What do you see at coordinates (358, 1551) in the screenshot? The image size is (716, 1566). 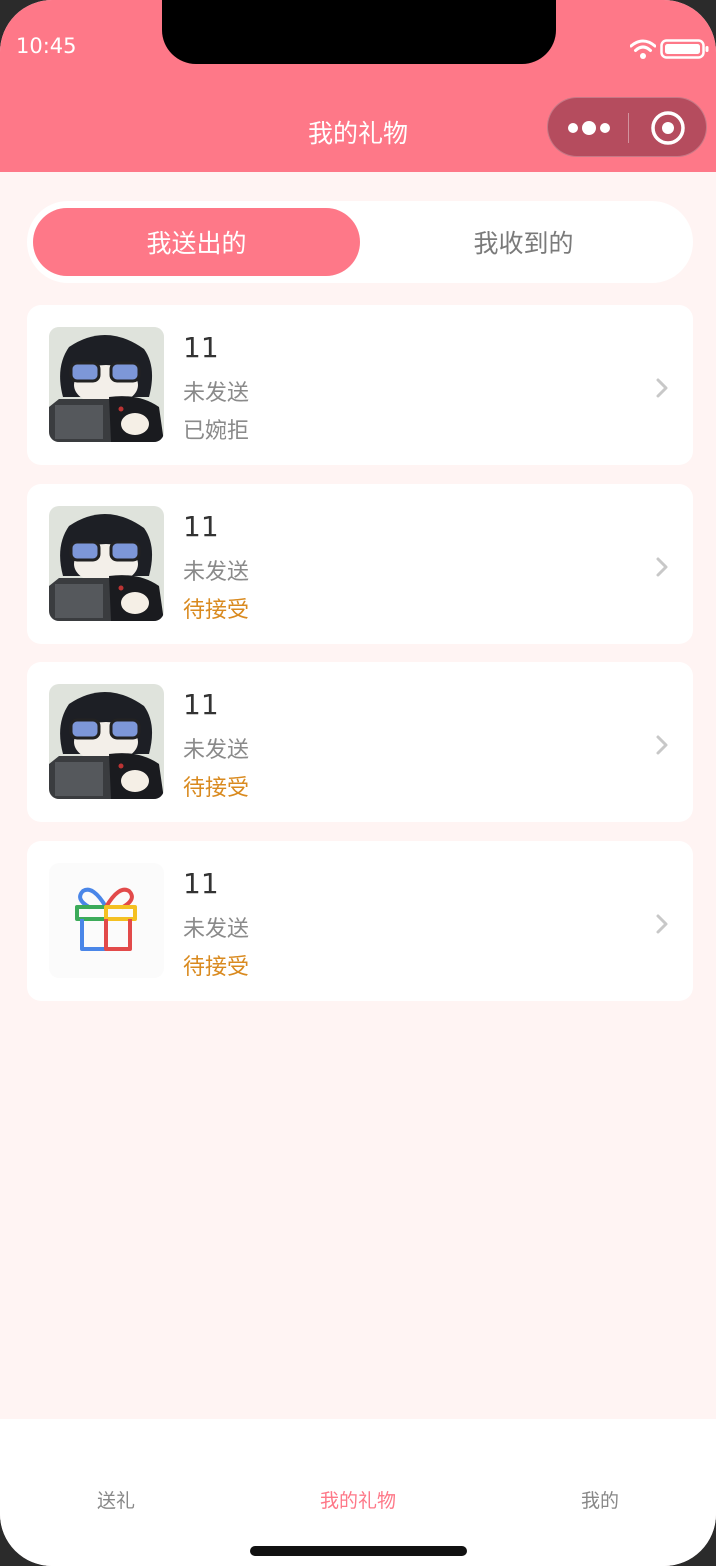 I see `home-indicator` at bounding box center [358, 1551].